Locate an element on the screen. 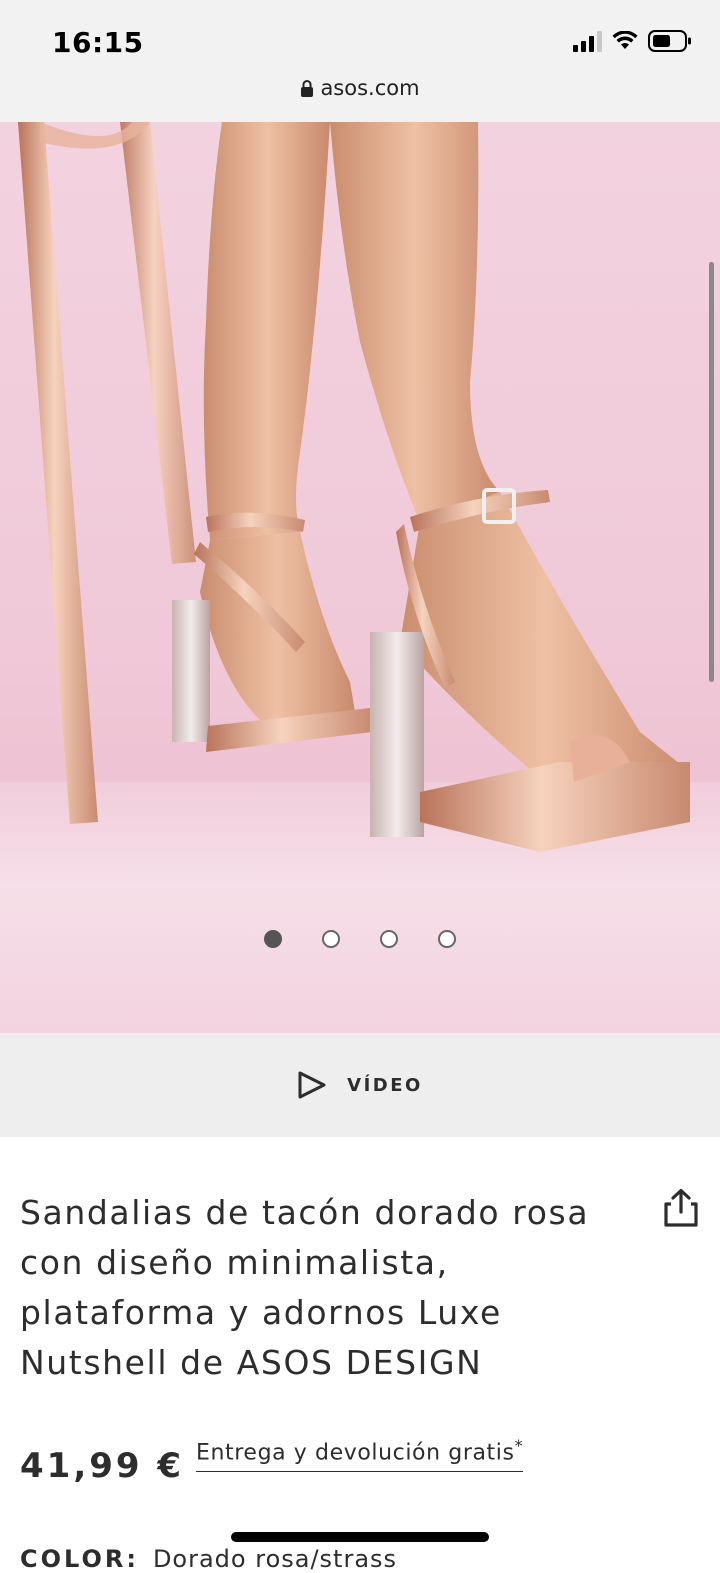 This screenshot has height=1573, width=720. url-text: asos.com is located at coordinates (370, 88).